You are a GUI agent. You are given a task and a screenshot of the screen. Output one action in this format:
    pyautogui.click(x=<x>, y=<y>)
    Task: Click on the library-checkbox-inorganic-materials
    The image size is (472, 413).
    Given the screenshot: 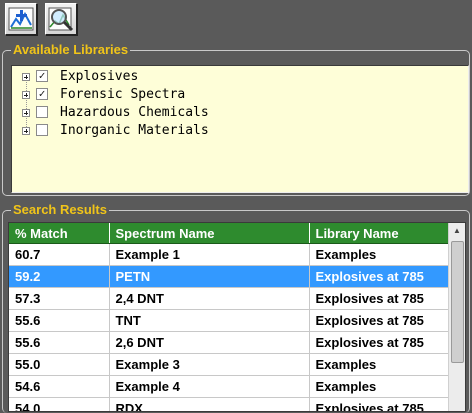 What is the action you would take?
    pyautogui.click(x=42, y=130)
    